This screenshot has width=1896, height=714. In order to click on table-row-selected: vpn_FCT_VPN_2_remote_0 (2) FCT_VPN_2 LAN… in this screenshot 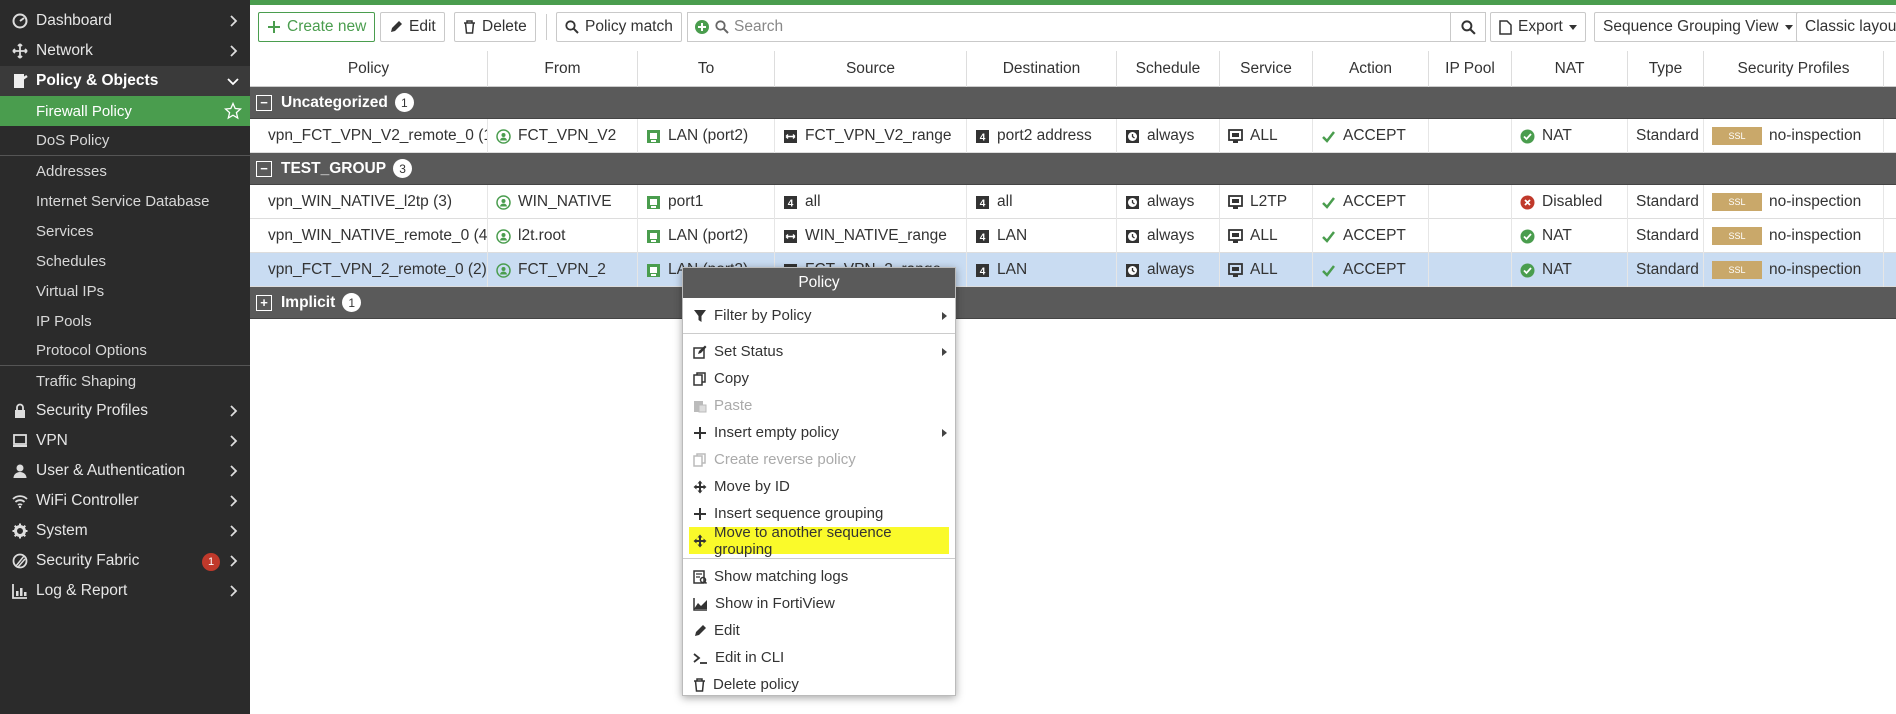, I will do `click(1073, 270)`.